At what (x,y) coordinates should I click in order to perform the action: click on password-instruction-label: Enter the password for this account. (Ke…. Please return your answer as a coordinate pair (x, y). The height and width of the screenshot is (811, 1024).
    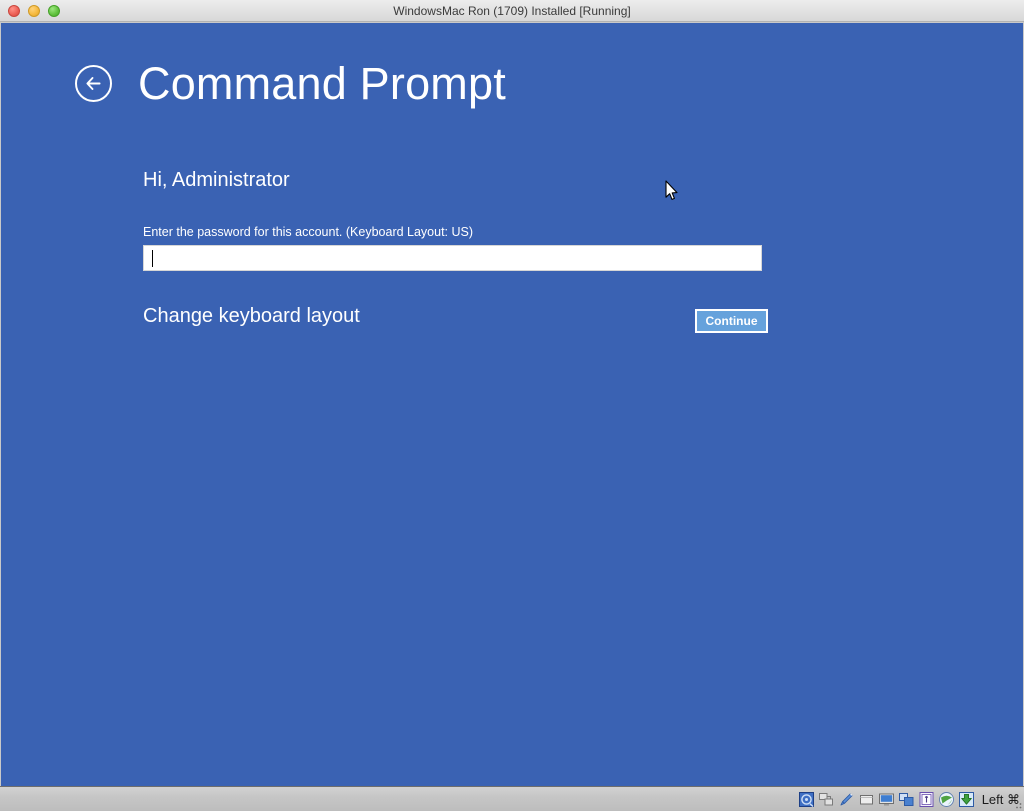
    Looking at the image, I should click on (308, 232).